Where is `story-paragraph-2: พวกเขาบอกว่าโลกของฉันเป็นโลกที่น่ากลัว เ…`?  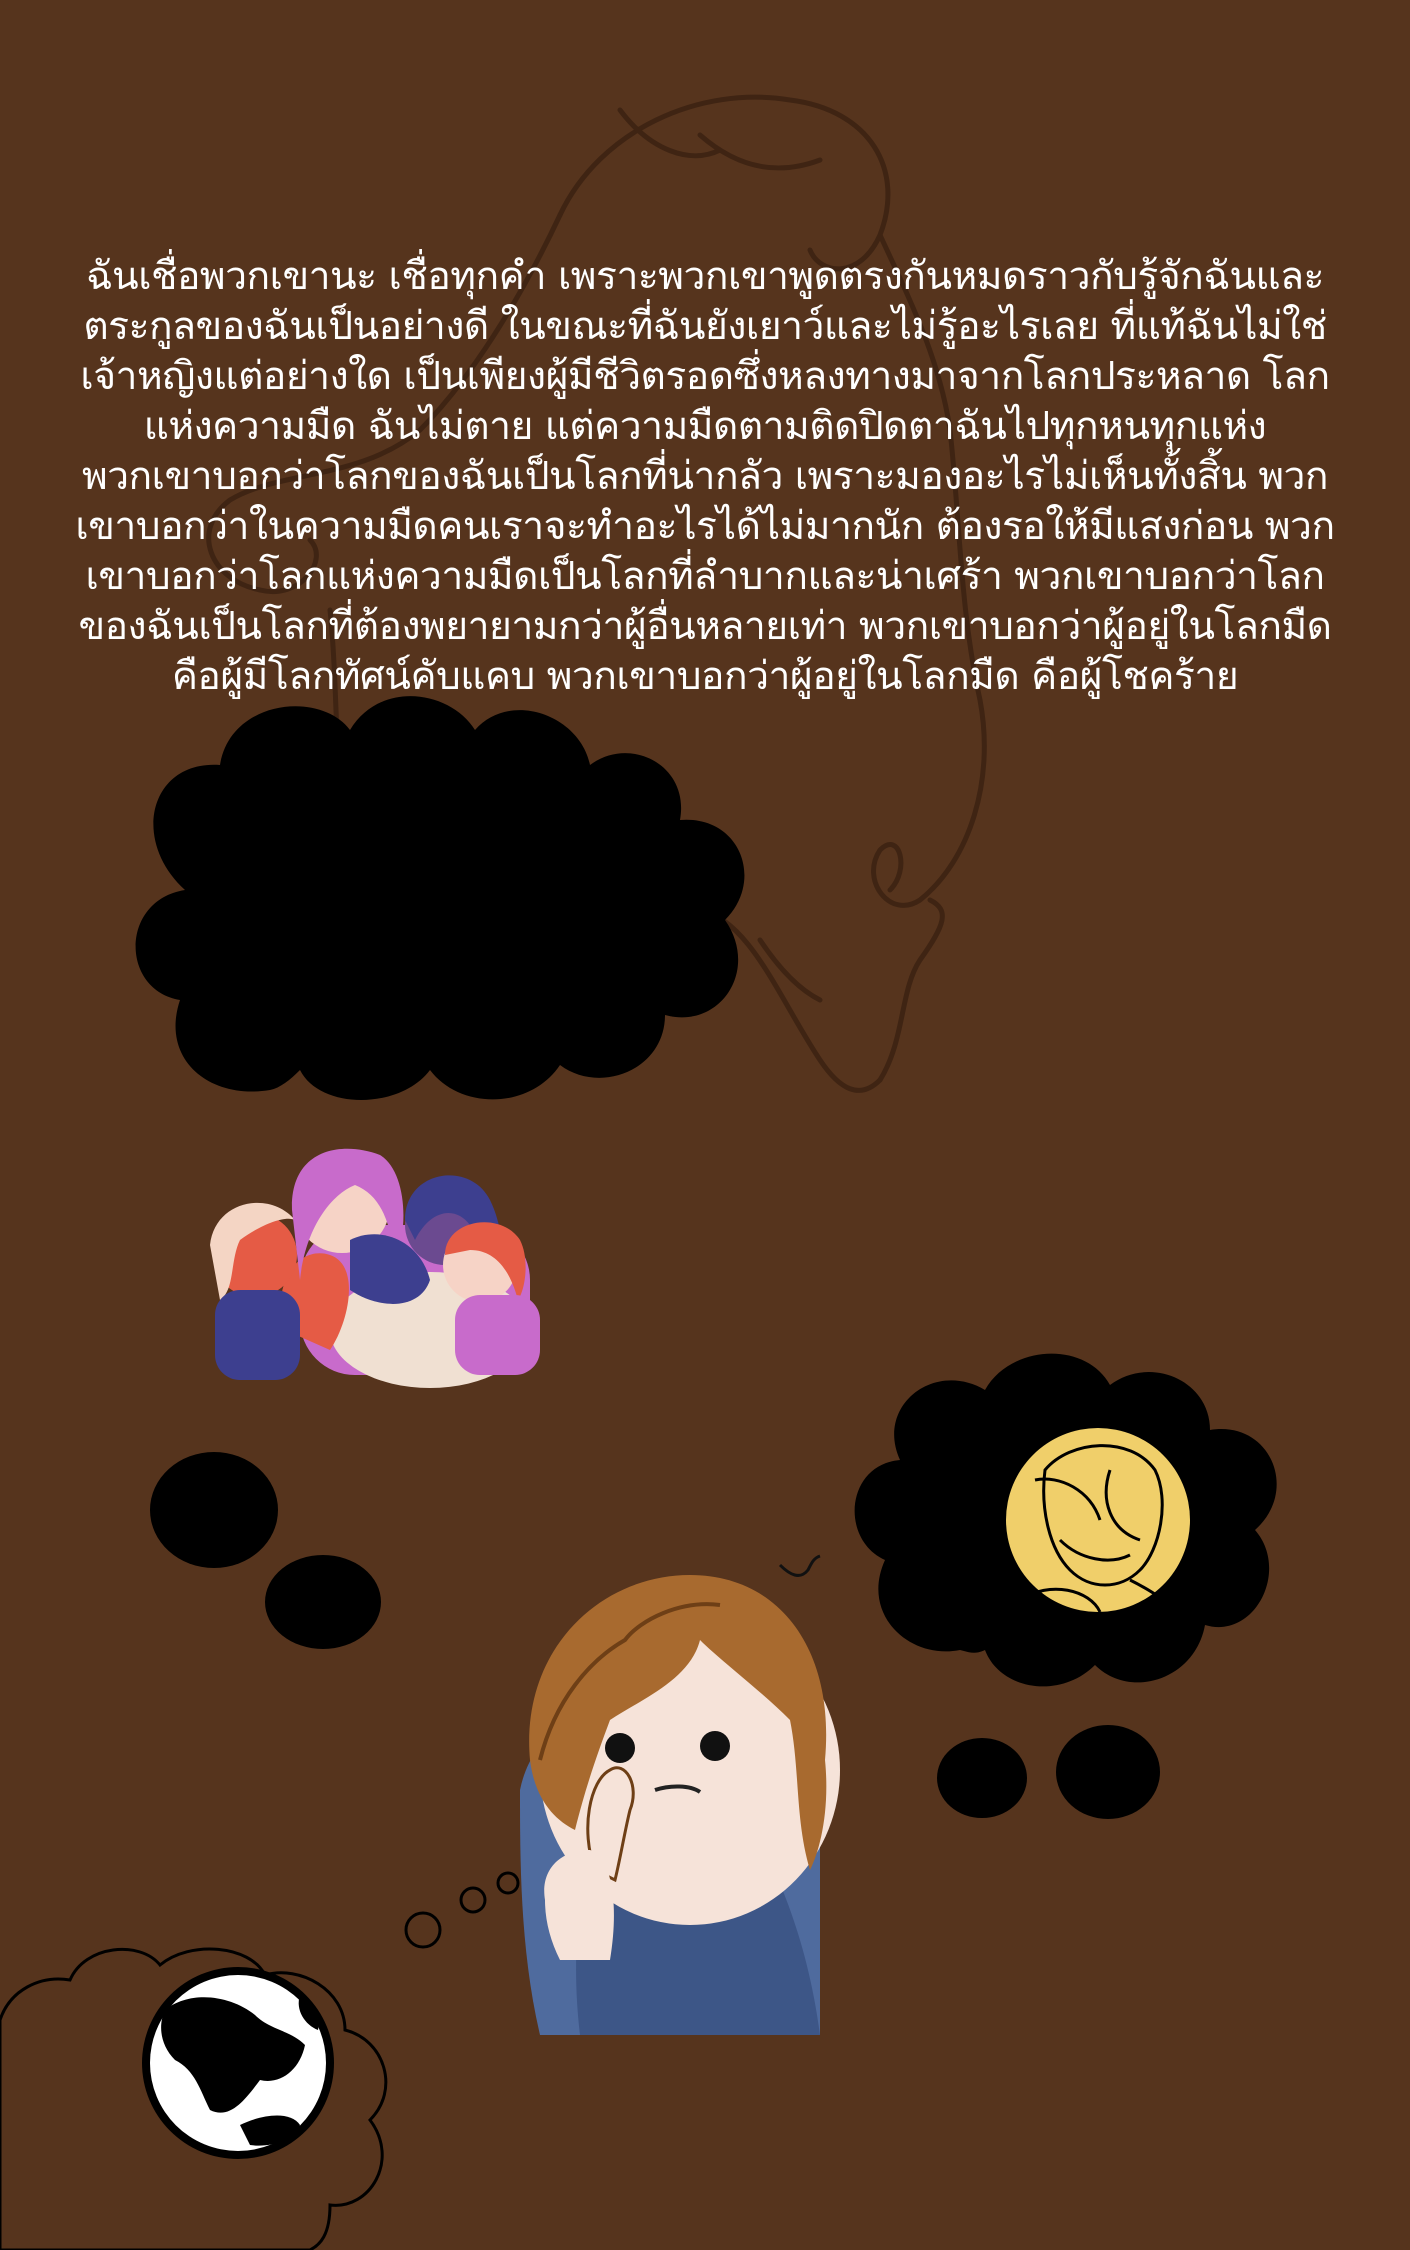
story-paragraph-2: พวกเขาบอกว่าโลกของฉันเป็นโลกที่น่ากลัว เ… is located at coordinates (705, 576).